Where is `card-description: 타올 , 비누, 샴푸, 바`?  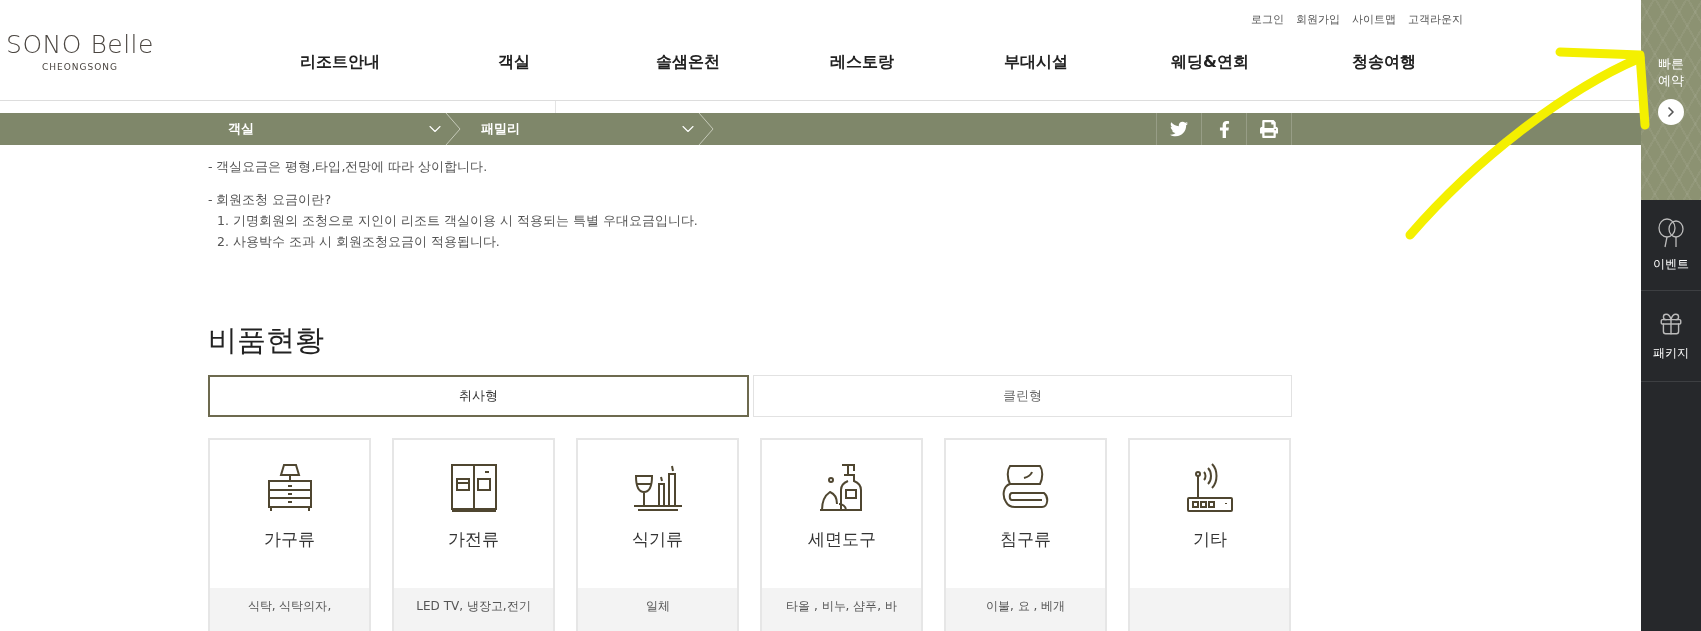 card-description: 타올 , 비누, 샴푸, 바 is located at coordinates (841, 606).